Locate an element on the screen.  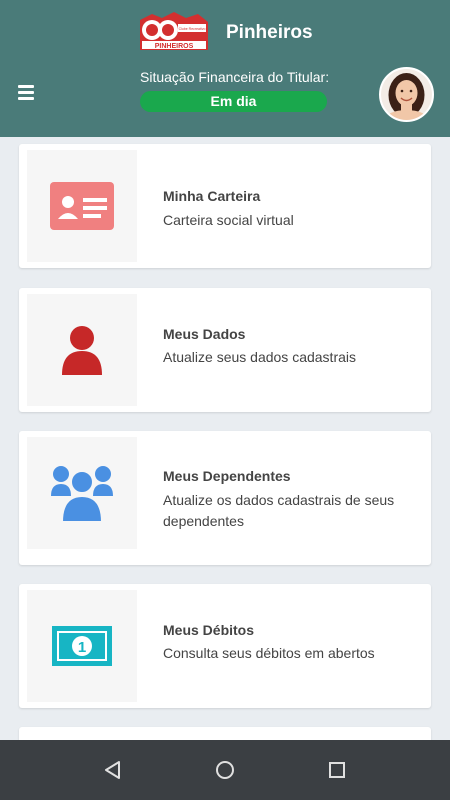
svg-text: 1 is located at coordinates (82, 647).